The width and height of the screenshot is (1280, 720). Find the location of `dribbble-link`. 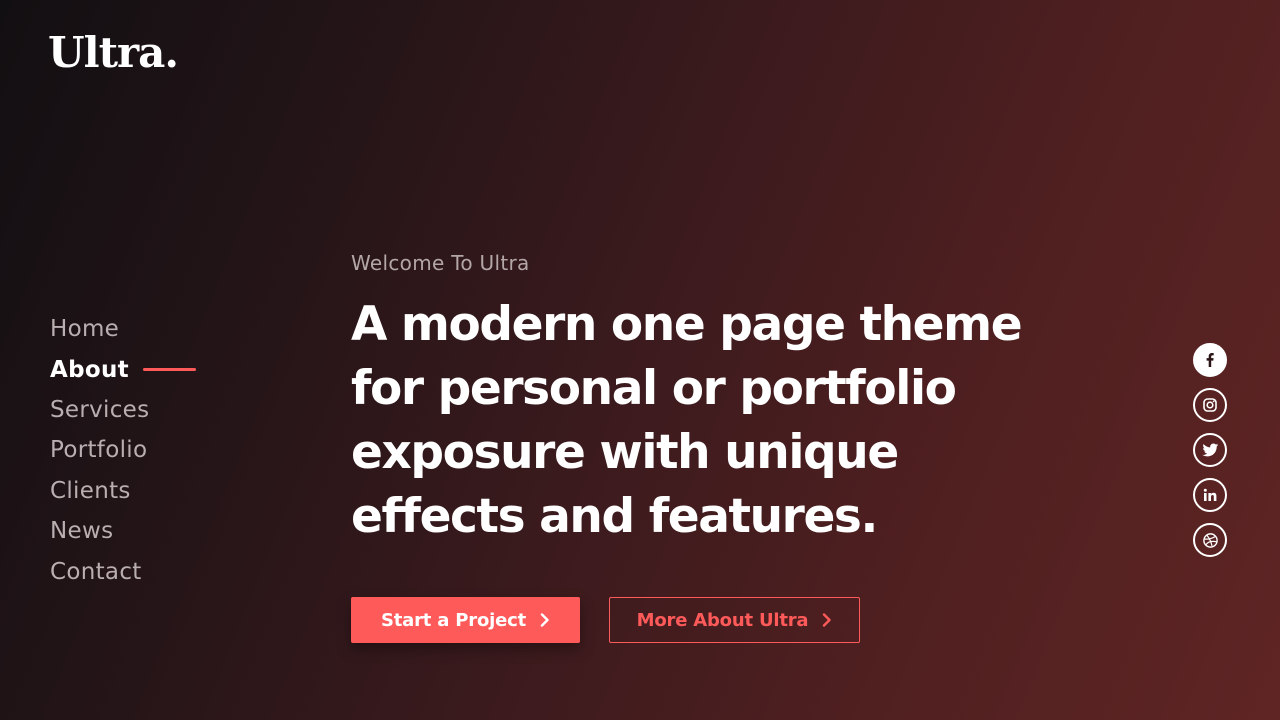

dribbble-link is located at coordinates (1210, 540).